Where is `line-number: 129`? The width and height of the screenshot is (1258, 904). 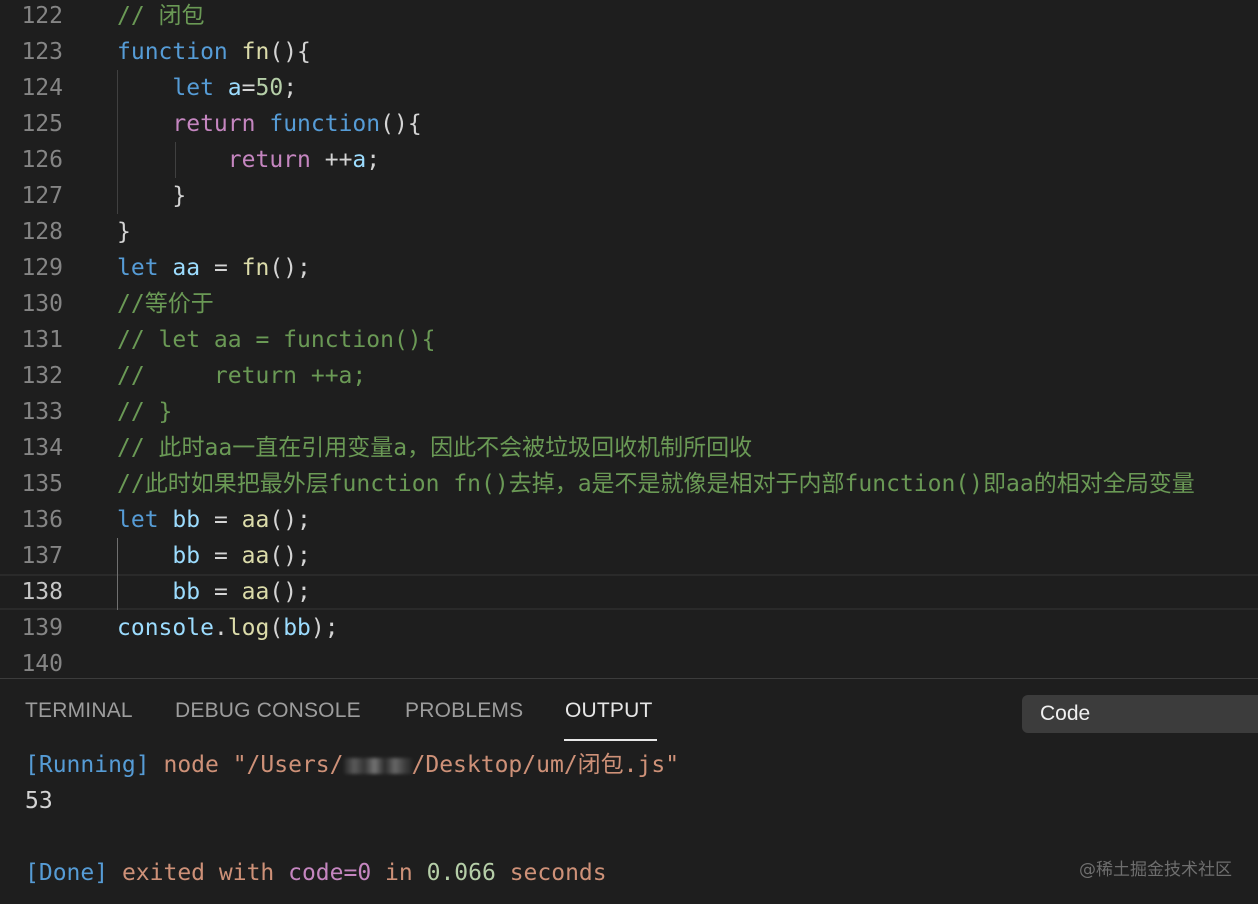 line-number: 129 is located at coordinates (42, 268).